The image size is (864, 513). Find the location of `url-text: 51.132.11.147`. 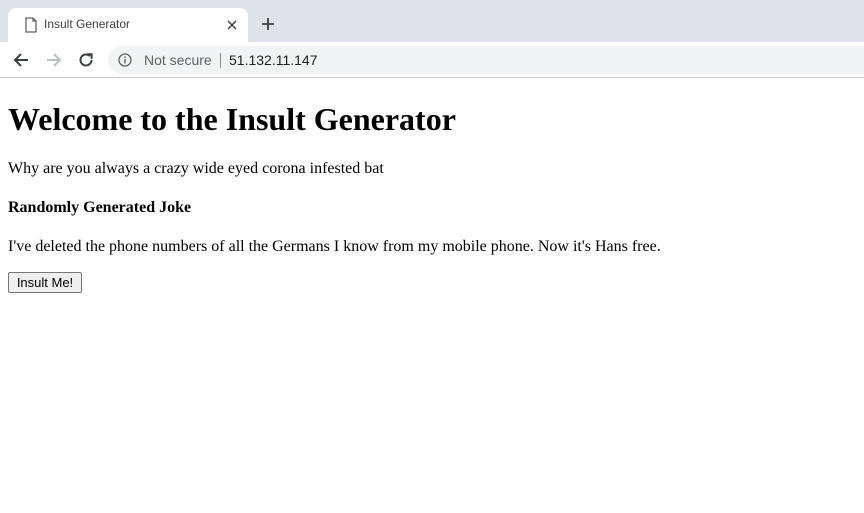

url-text: 51.132.11.147 is located at coordinates (273, 60).